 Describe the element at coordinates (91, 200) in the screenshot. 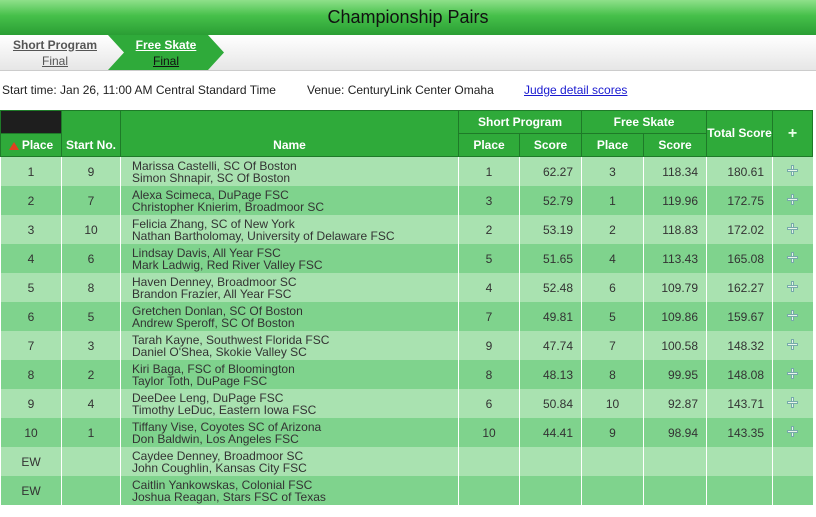

I see `start-no-cell: 7` at that location.